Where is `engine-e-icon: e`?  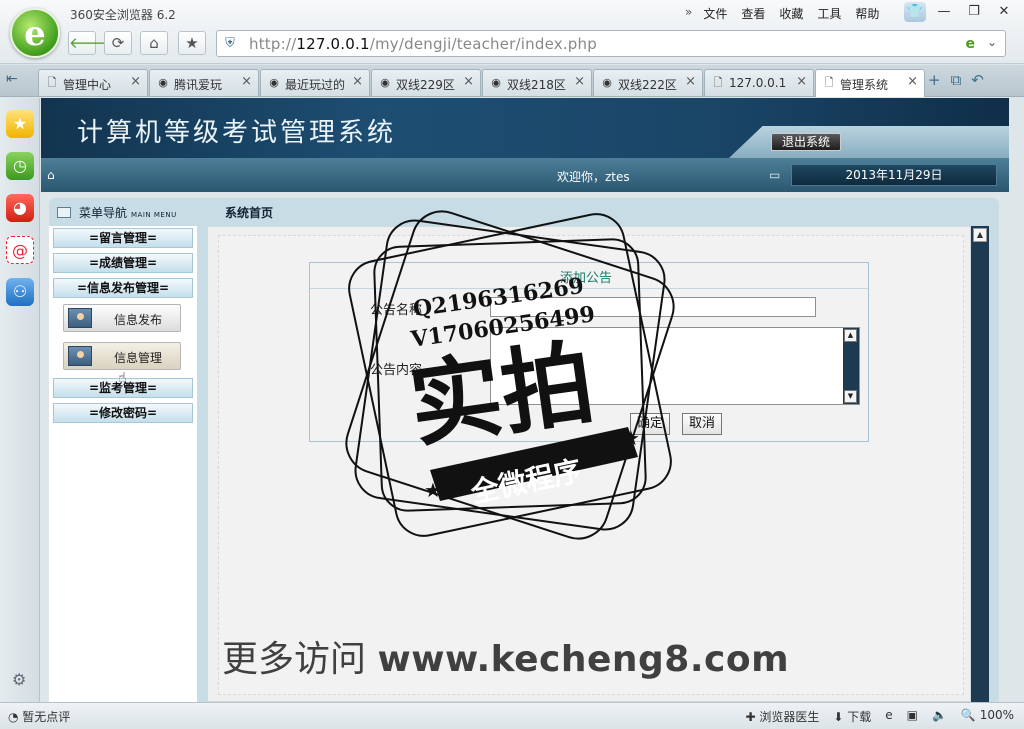 engine-e-icon: e is located at coordinates (971, 44).